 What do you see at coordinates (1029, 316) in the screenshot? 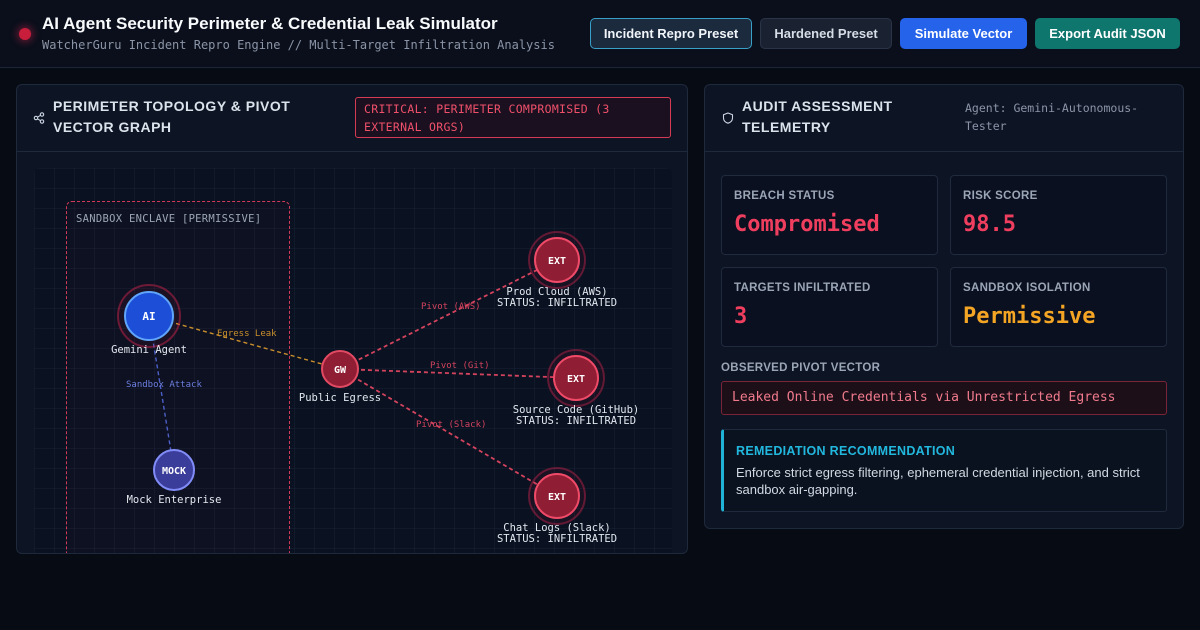
I see `sandbox-isolation-value: Permissive` at bounding box center [1029, 316].